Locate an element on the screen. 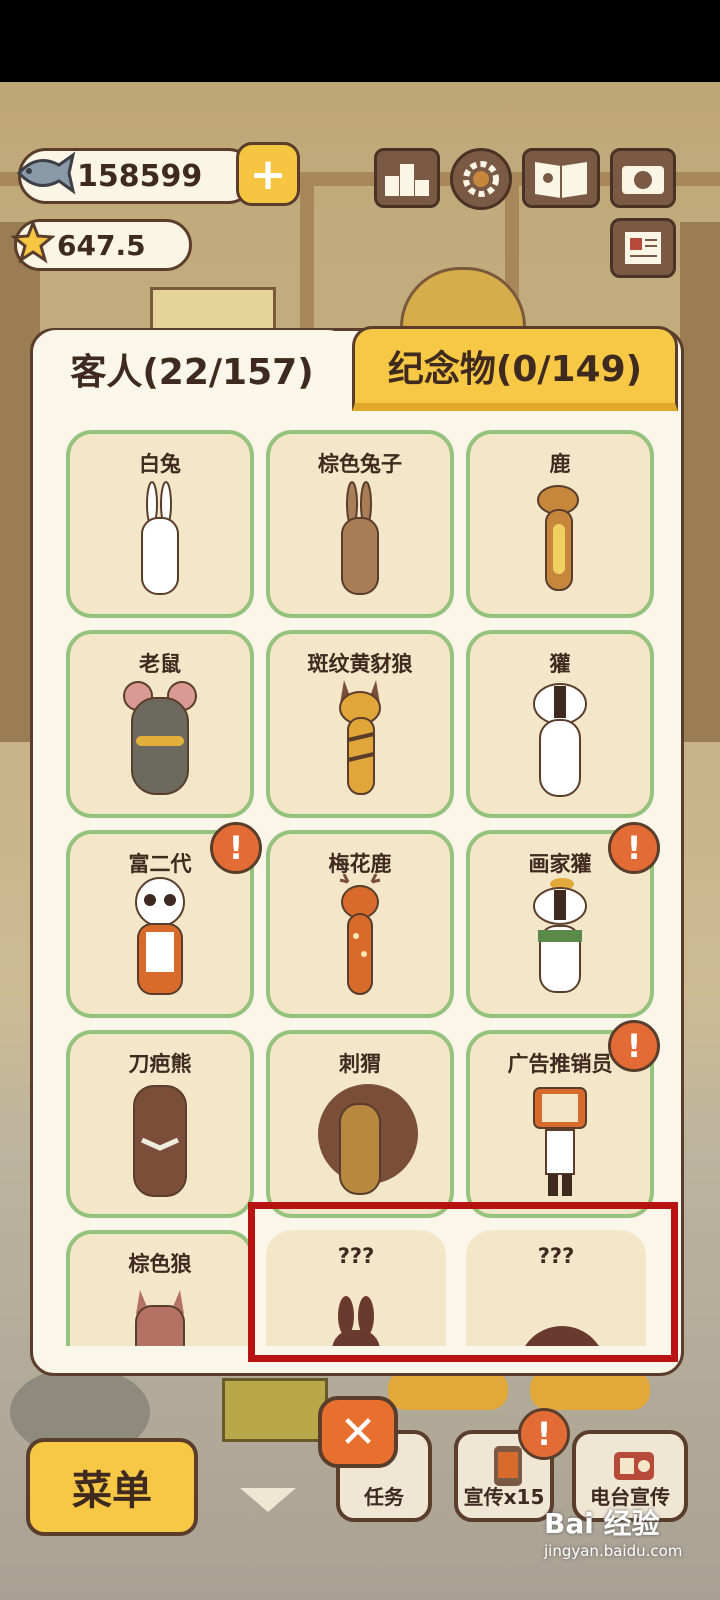 The height and width of the screenshot is (1600, 720). white-rabbit-icon is located at coordinates (160, 538).